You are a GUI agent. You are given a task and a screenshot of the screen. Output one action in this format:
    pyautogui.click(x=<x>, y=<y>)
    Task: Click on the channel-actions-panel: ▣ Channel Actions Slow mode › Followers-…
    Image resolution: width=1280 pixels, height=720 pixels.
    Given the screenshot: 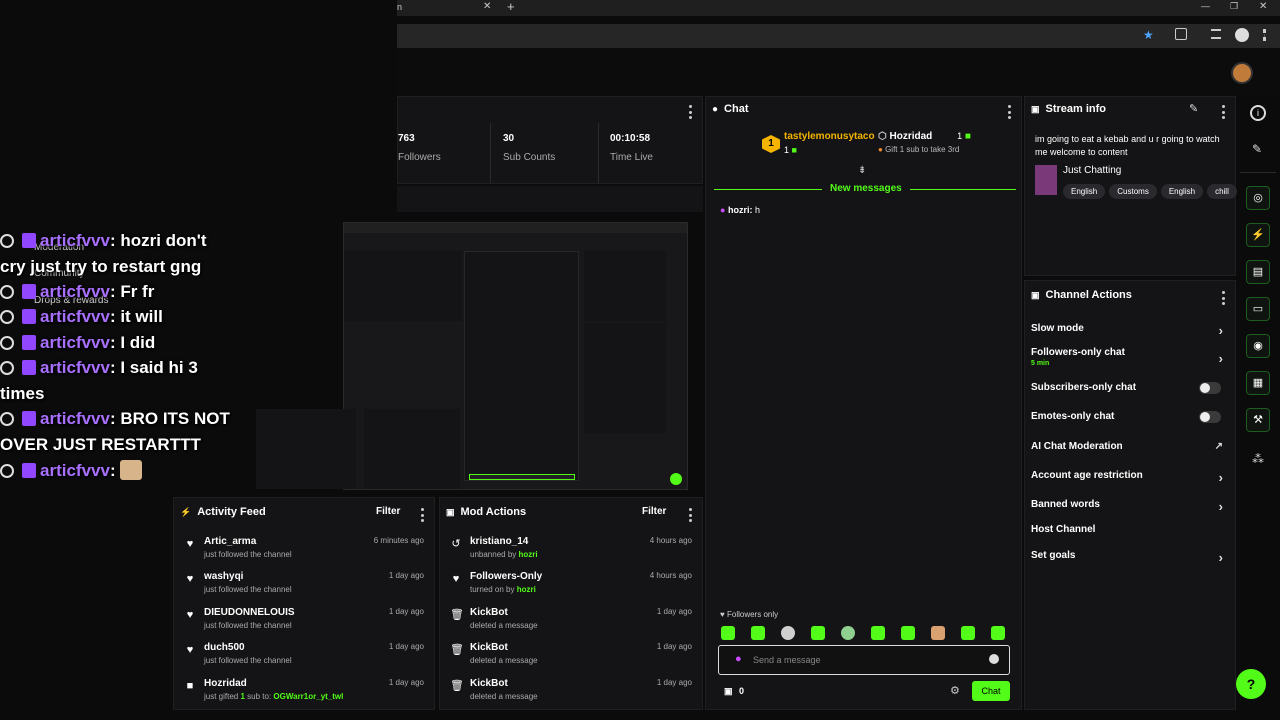 What is the action you would take?
    pyautogui.click(x=1130, y=495)
    